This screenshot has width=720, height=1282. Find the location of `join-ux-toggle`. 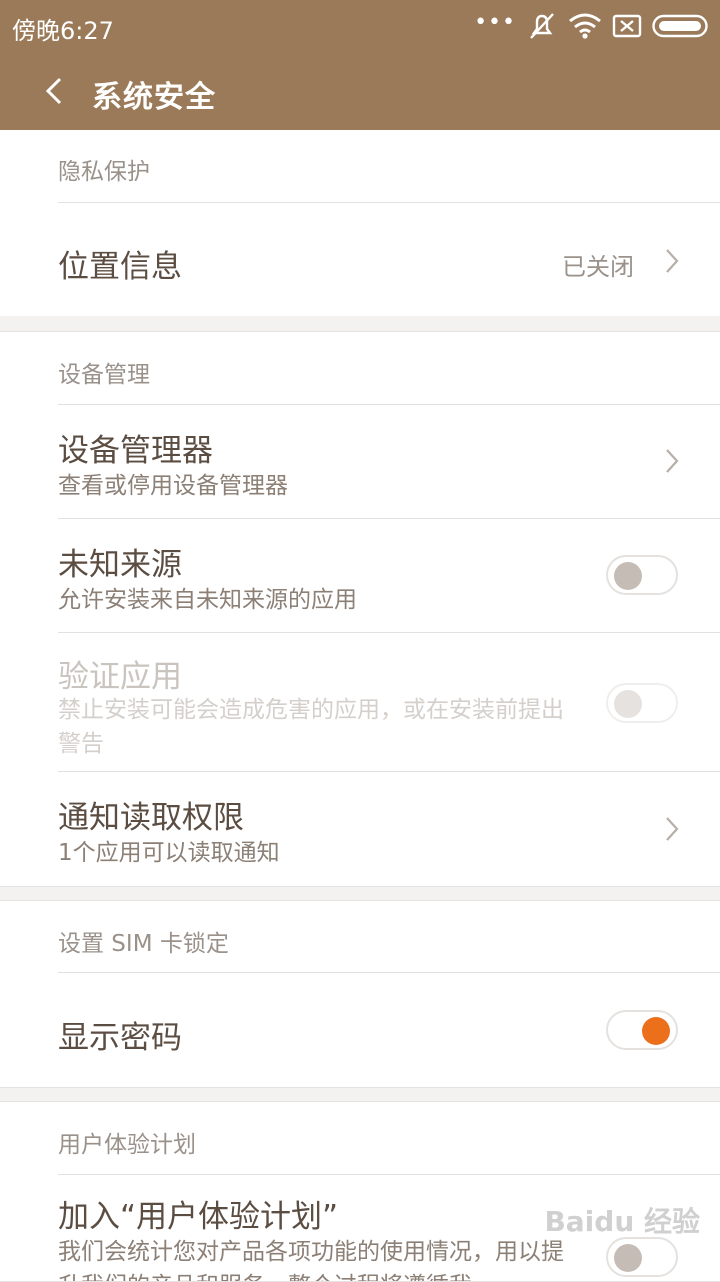

join-ux-toggle is located at coordinates (642, 1257).